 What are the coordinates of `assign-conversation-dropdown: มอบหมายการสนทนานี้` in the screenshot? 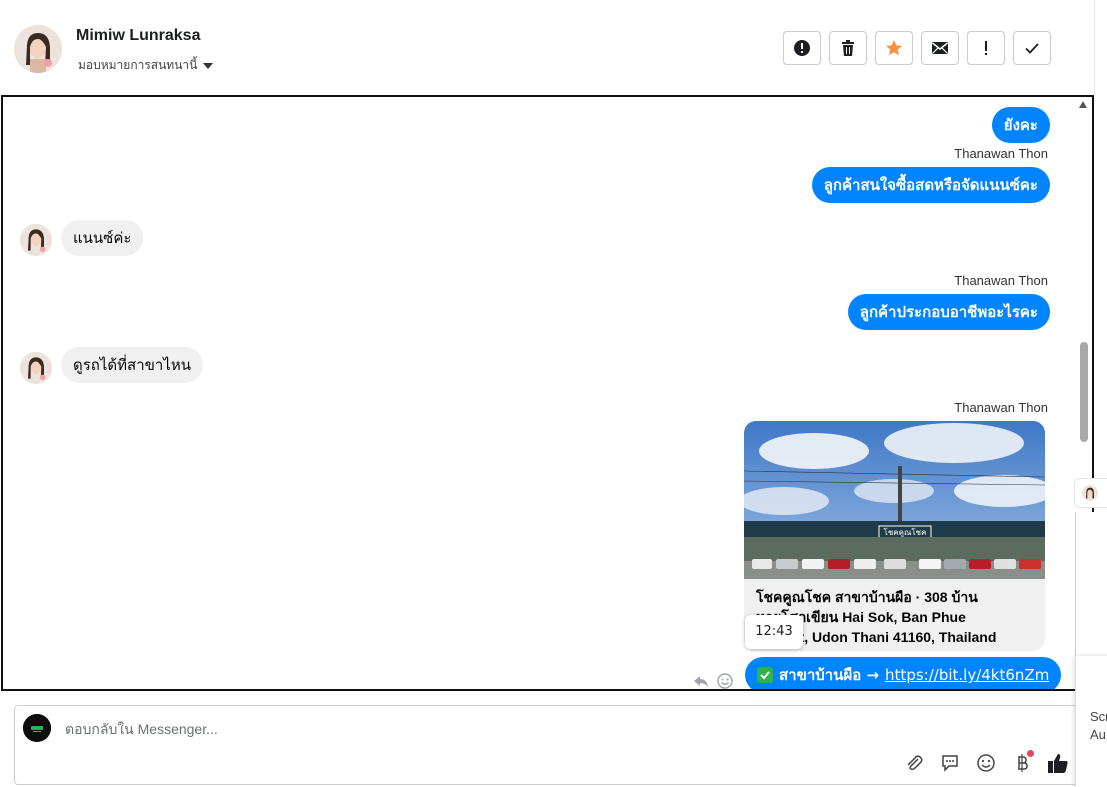 It's located at (146, 65).